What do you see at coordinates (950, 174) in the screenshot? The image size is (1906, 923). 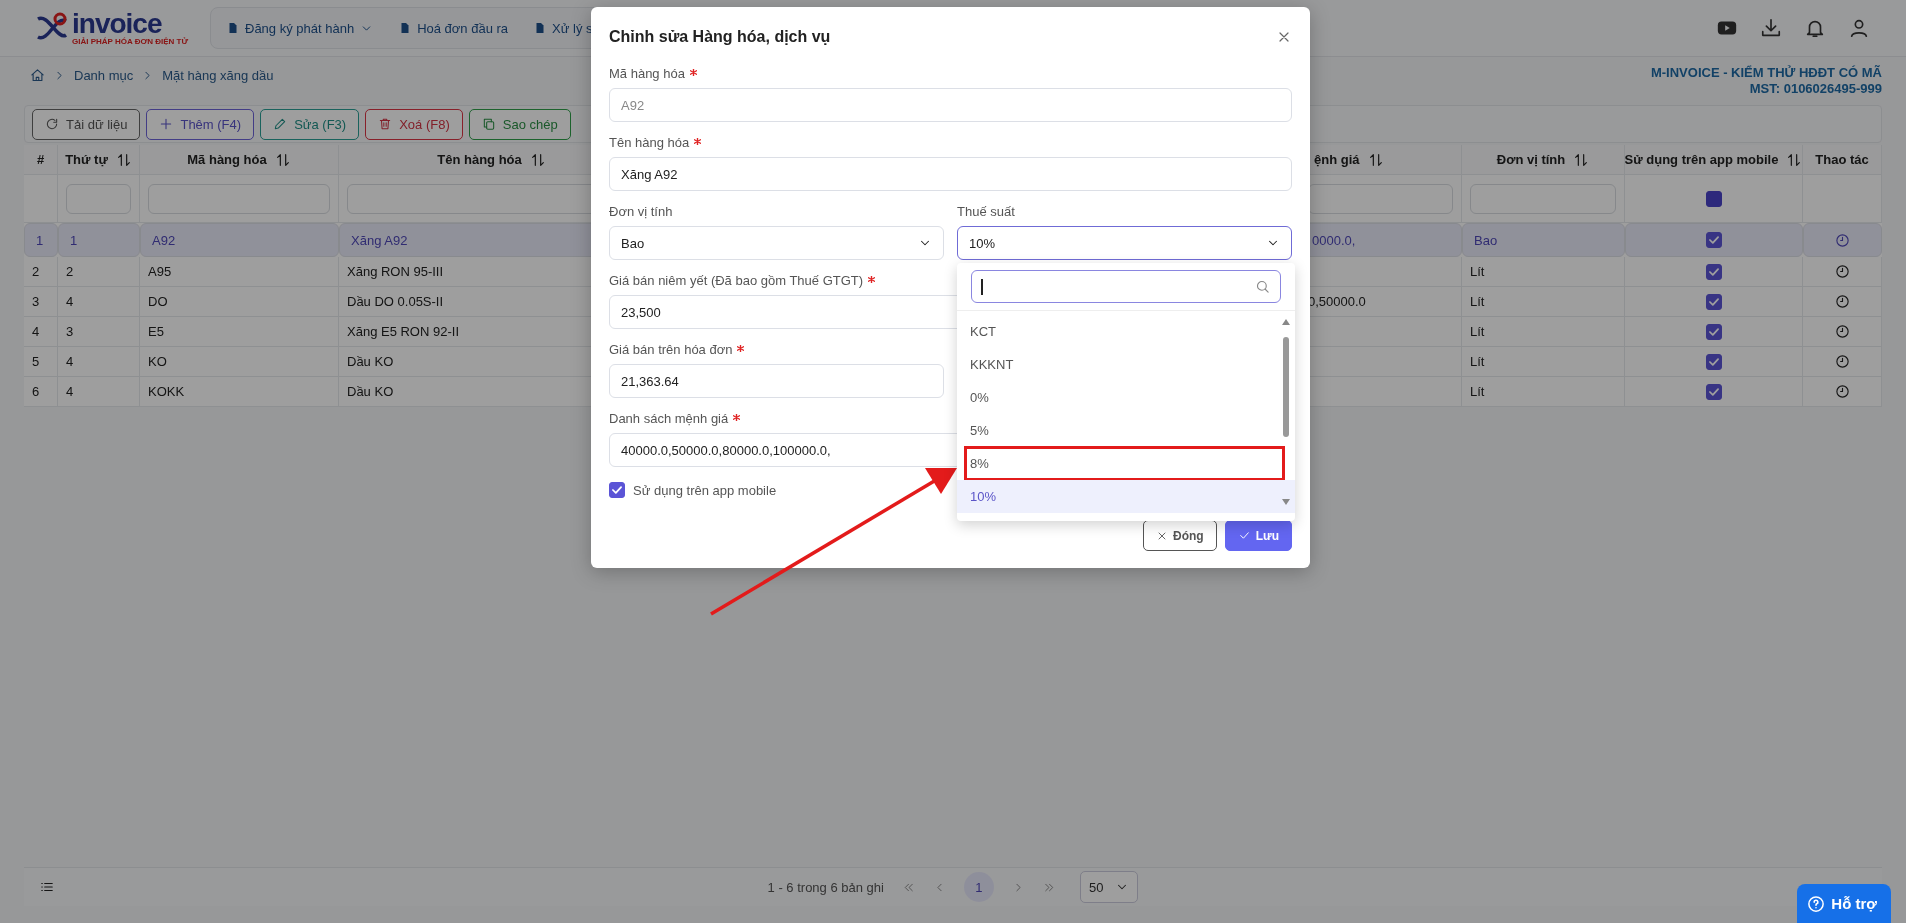 I see `input-field: Xăng A92` at bounding box center [950, 174].